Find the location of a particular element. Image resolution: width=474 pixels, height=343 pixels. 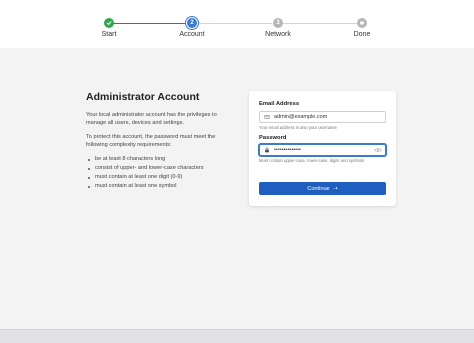

step-network-number: 3 is located at coordinates (278, 23).